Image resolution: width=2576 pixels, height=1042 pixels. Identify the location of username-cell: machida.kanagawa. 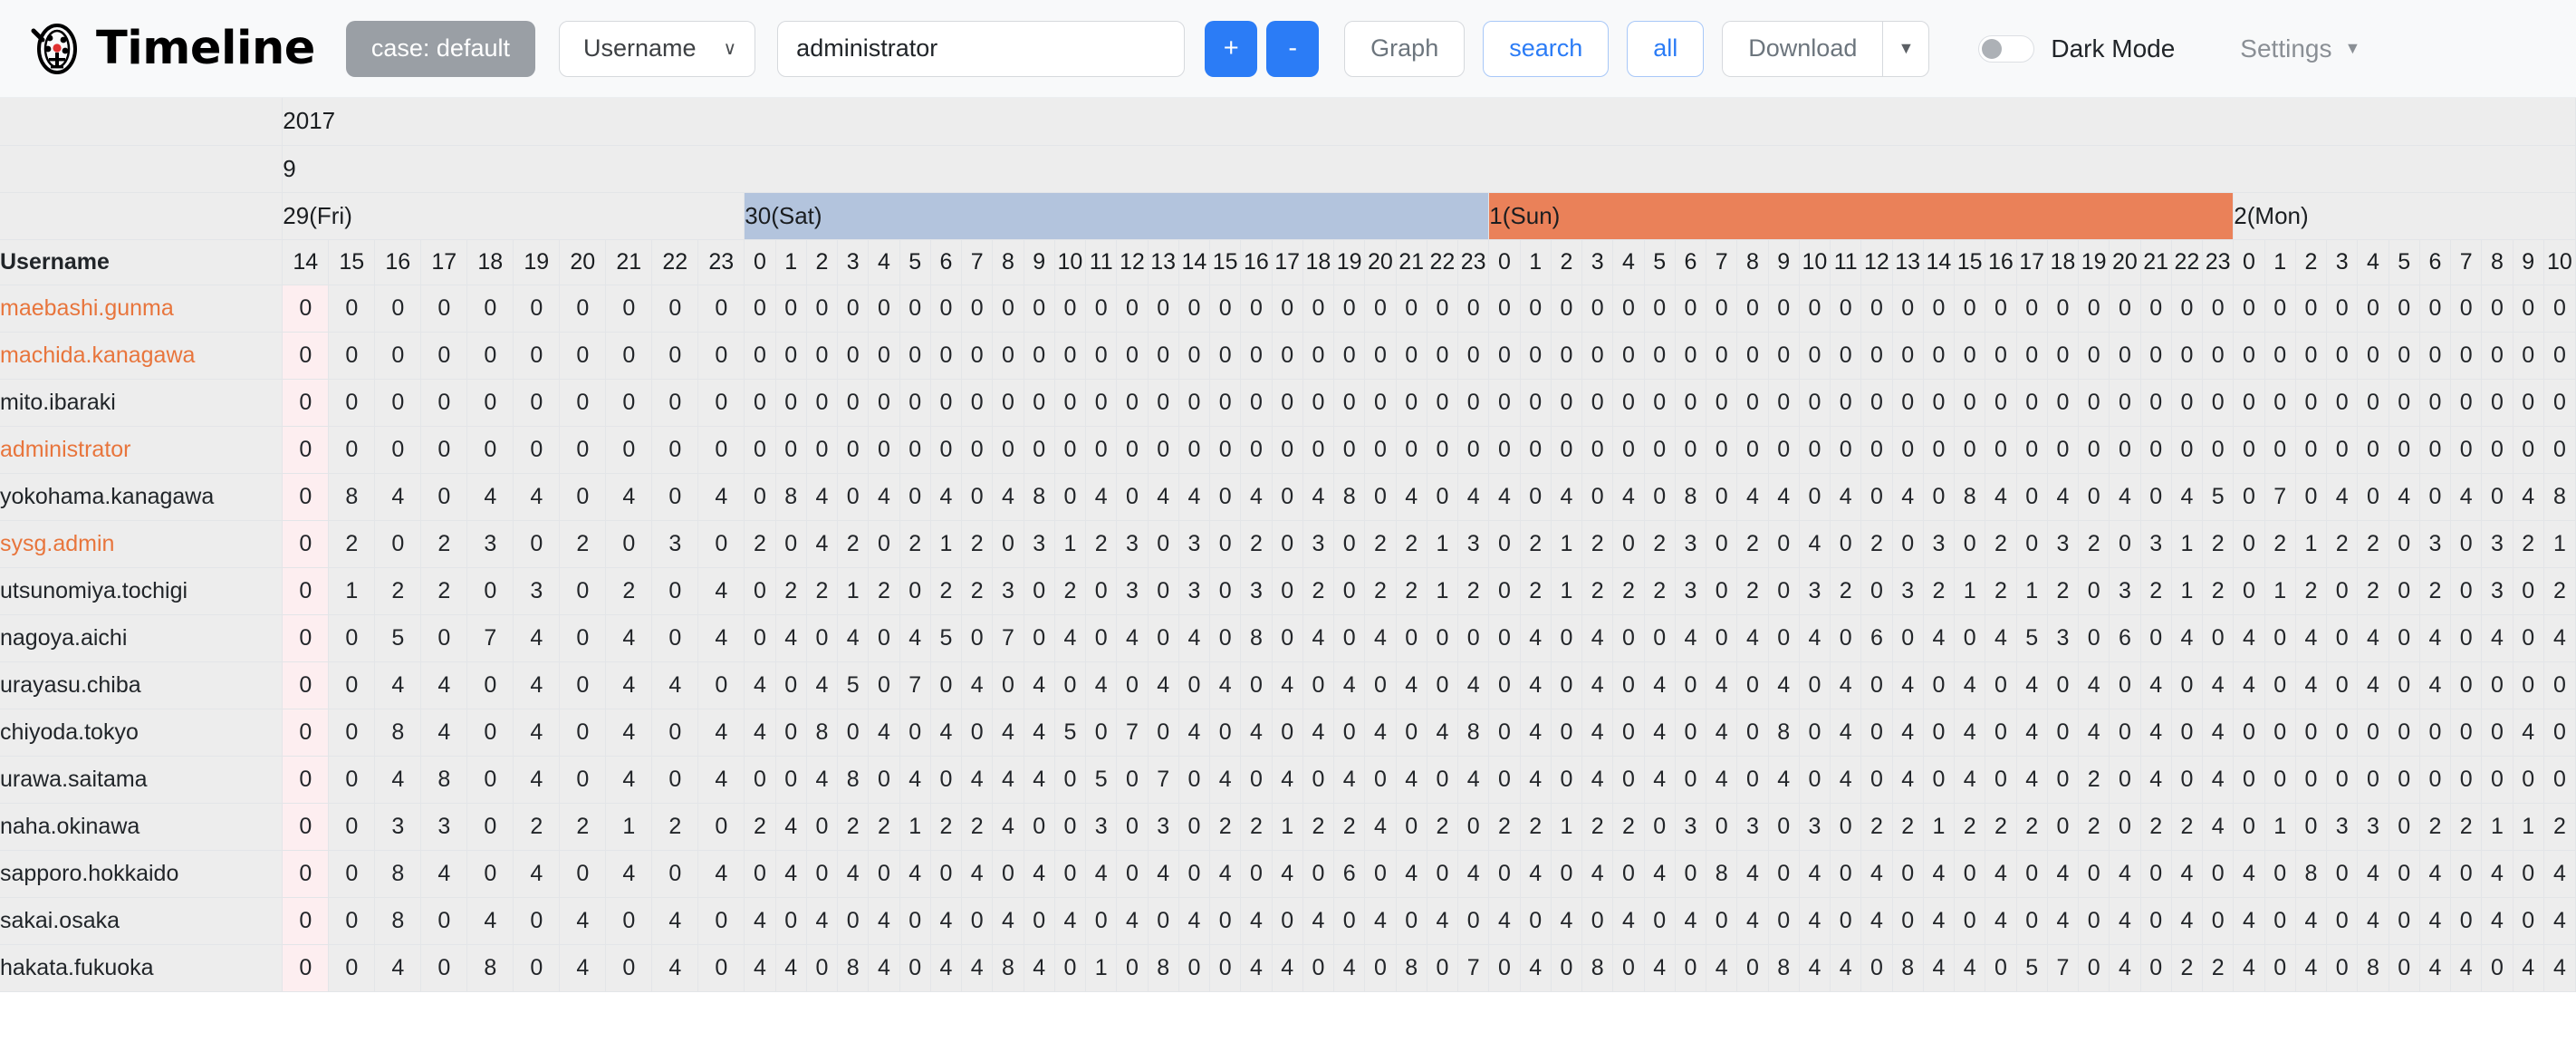
(142, 356).